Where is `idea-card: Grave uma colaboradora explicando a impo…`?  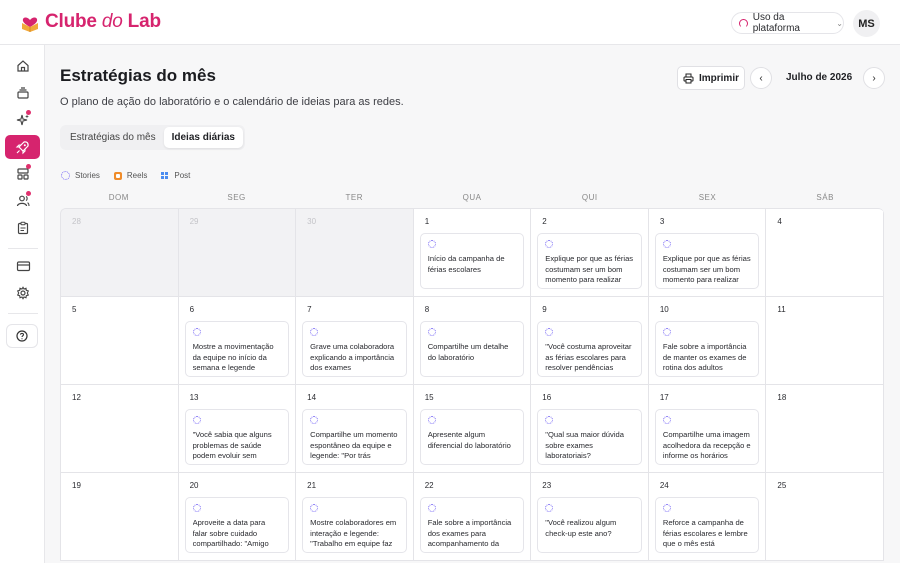 idea-card: Grave uma colaboradora explicando a impo… is located at coordinates (354, 349).